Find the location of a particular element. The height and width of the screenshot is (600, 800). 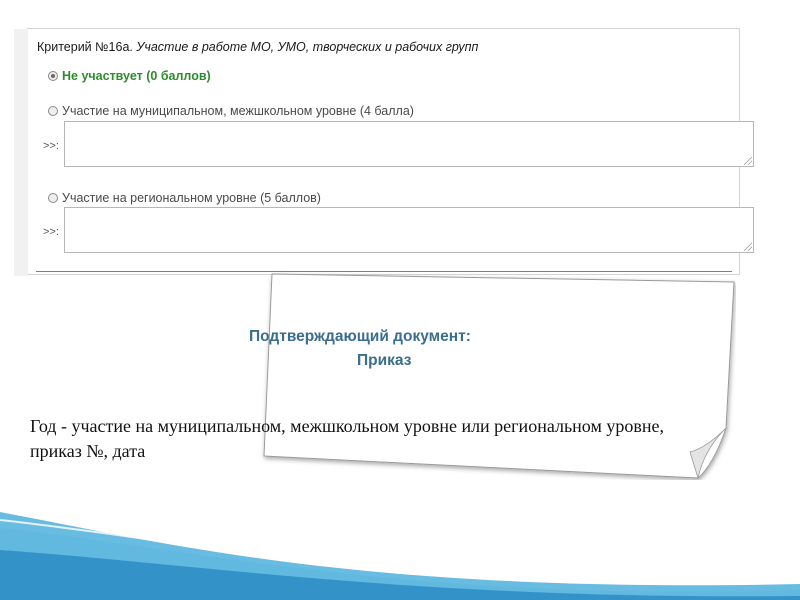

note-value: Приказ is located at coordinates (384, 360).